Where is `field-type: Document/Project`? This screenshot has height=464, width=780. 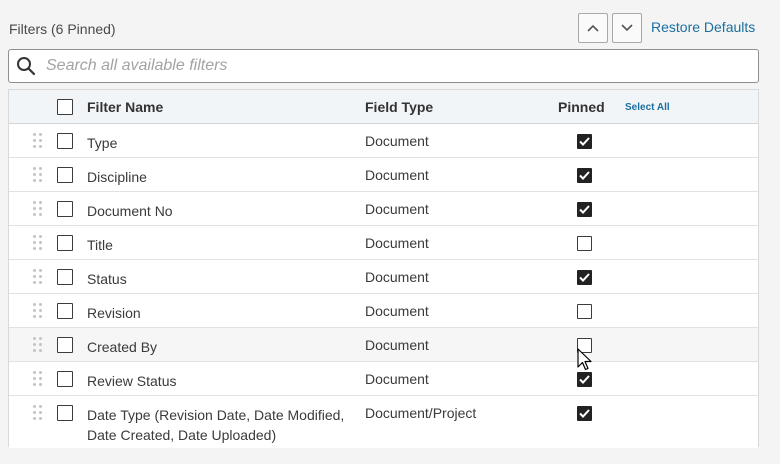
field-type: Document/Project is located at coordinates (421, 413).